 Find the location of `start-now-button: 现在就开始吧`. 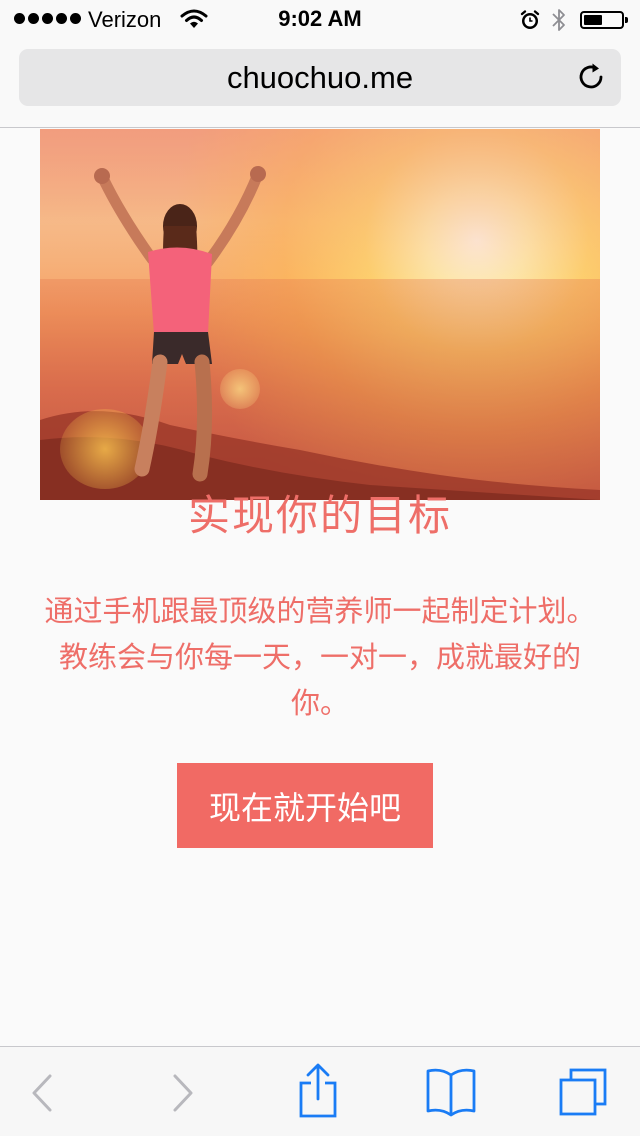

start-now-button: 现在就开始吧 is located at coordinates (305, 805).